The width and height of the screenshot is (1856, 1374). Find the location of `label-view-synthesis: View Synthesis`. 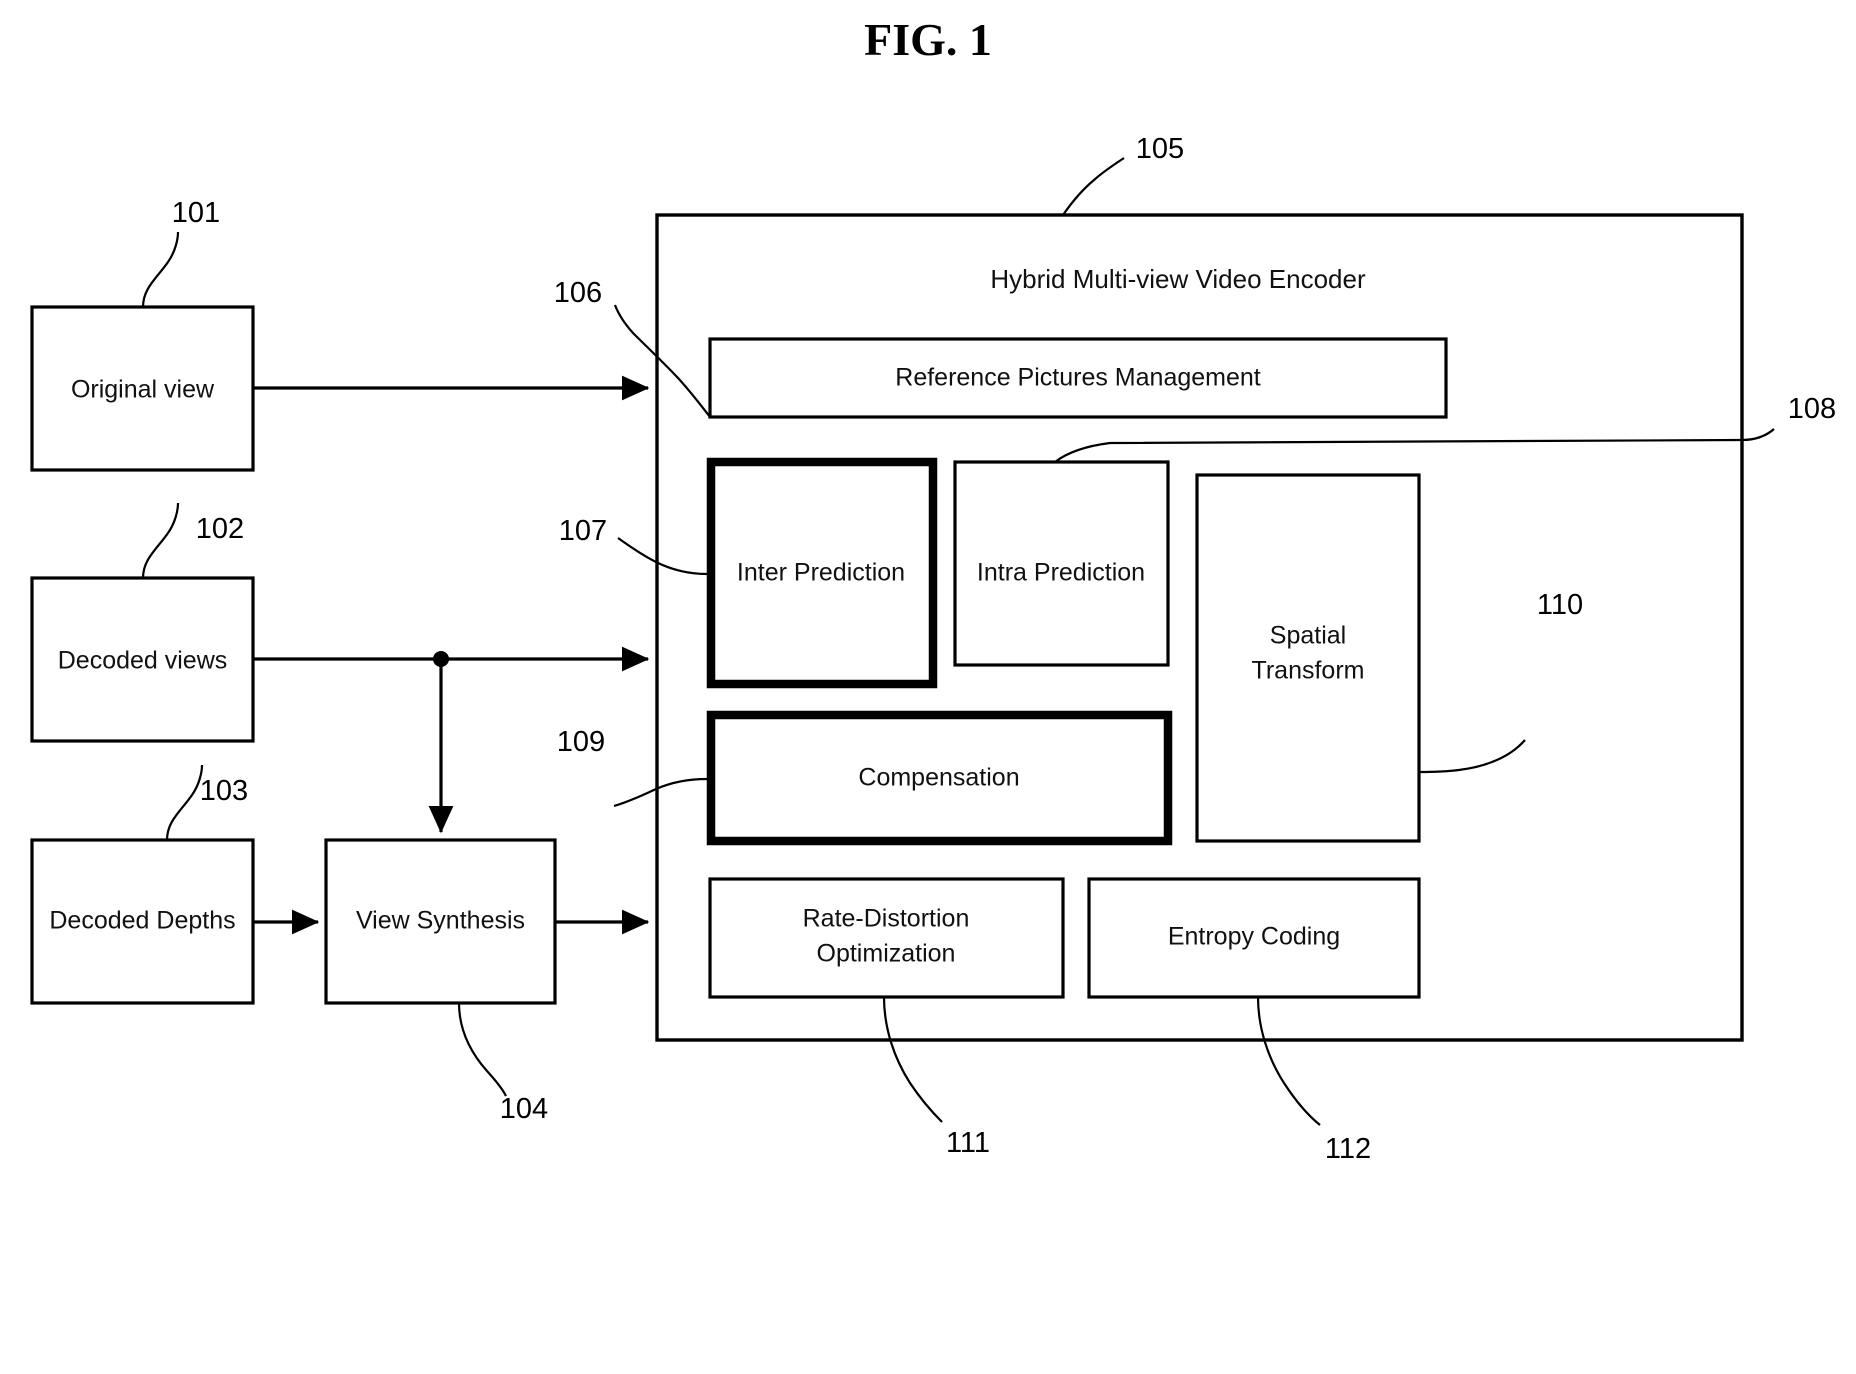

label-view-synthesis: View Synthesis is located at coordinates (440, 921).